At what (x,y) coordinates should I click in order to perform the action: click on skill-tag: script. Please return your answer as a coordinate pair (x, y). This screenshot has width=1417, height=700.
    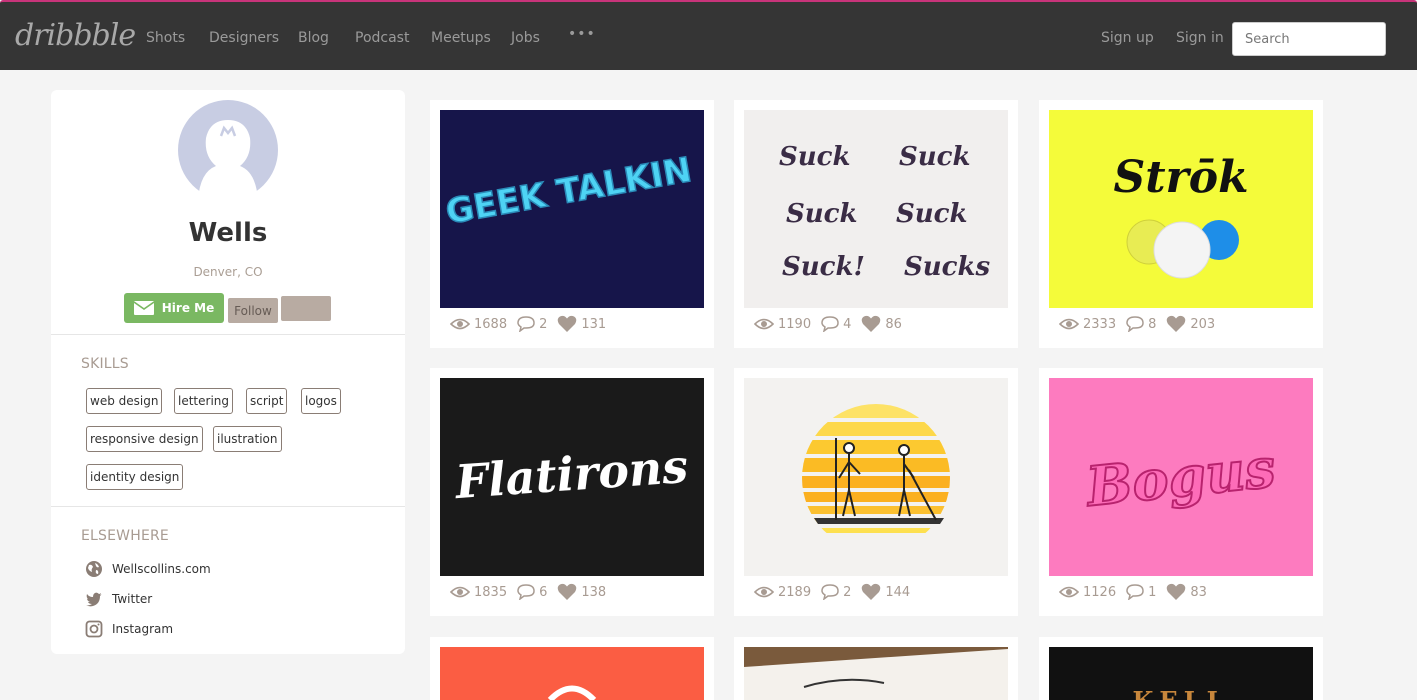
    Looking at the image, I should click on (267, 401).